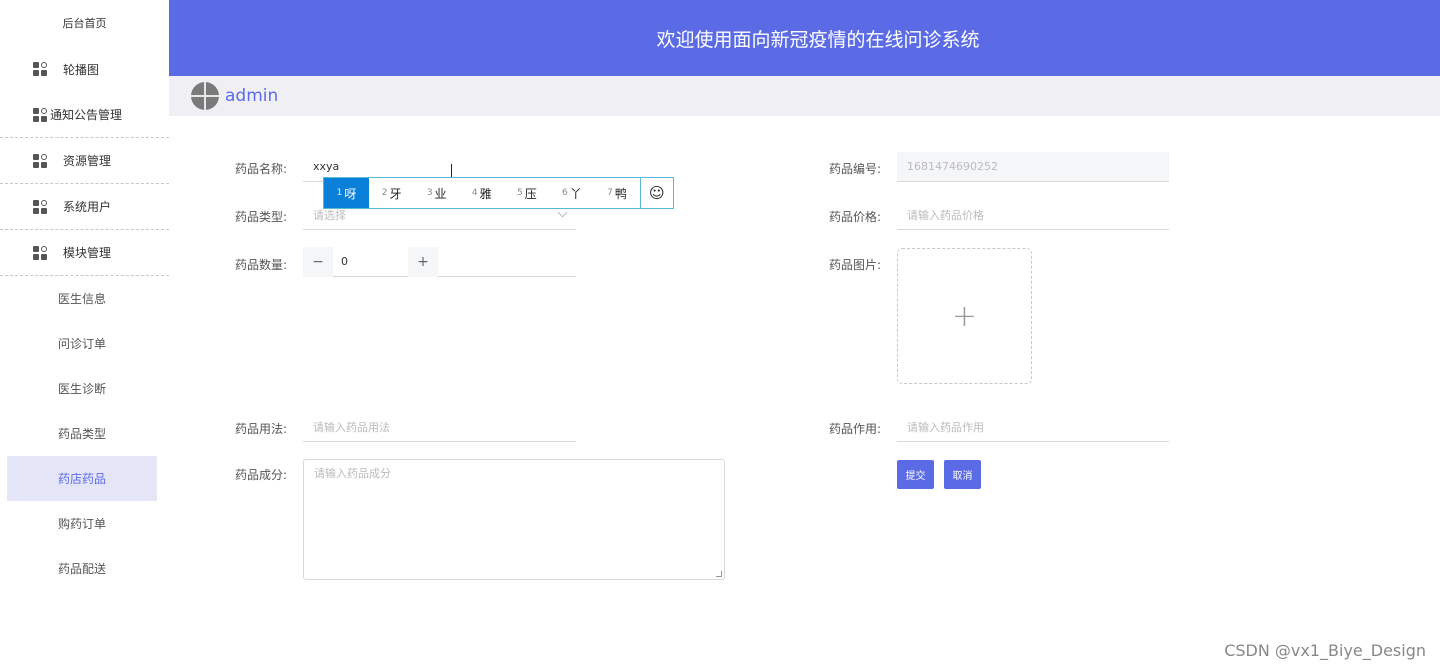 The image size is (1440, 669). What do you see at coordinates (82, 433) in the screenshot?
I see `sidebar-item-drug-types: 药品类型` at bounding box center [82, 433].